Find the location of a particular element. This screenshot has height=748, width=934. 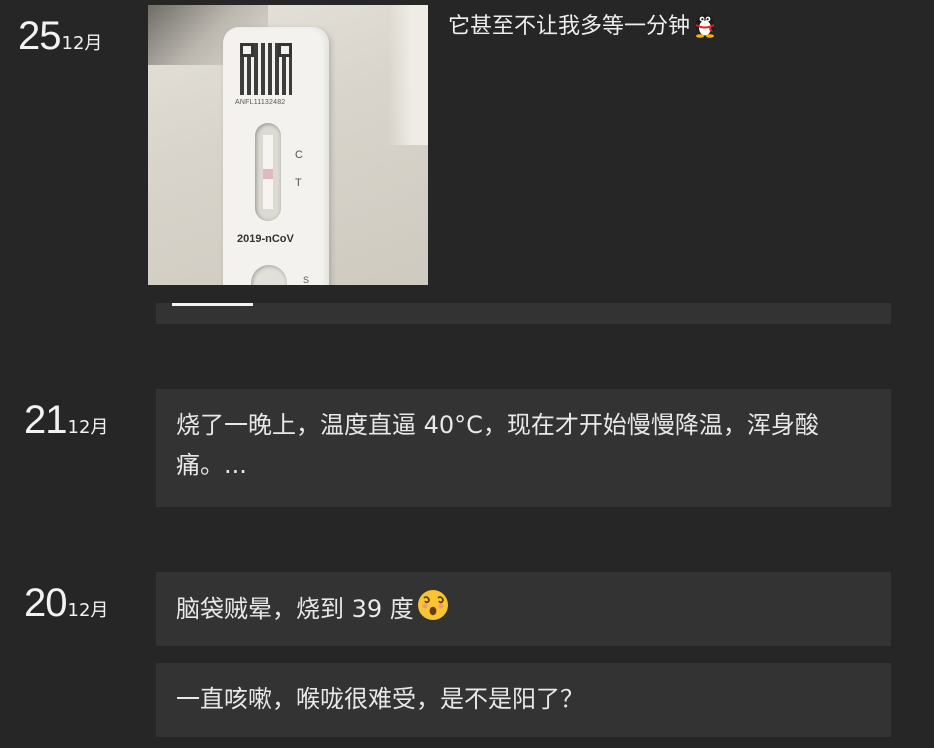

dizzy-face-emoji-icon is located at coordinates (433, 611).